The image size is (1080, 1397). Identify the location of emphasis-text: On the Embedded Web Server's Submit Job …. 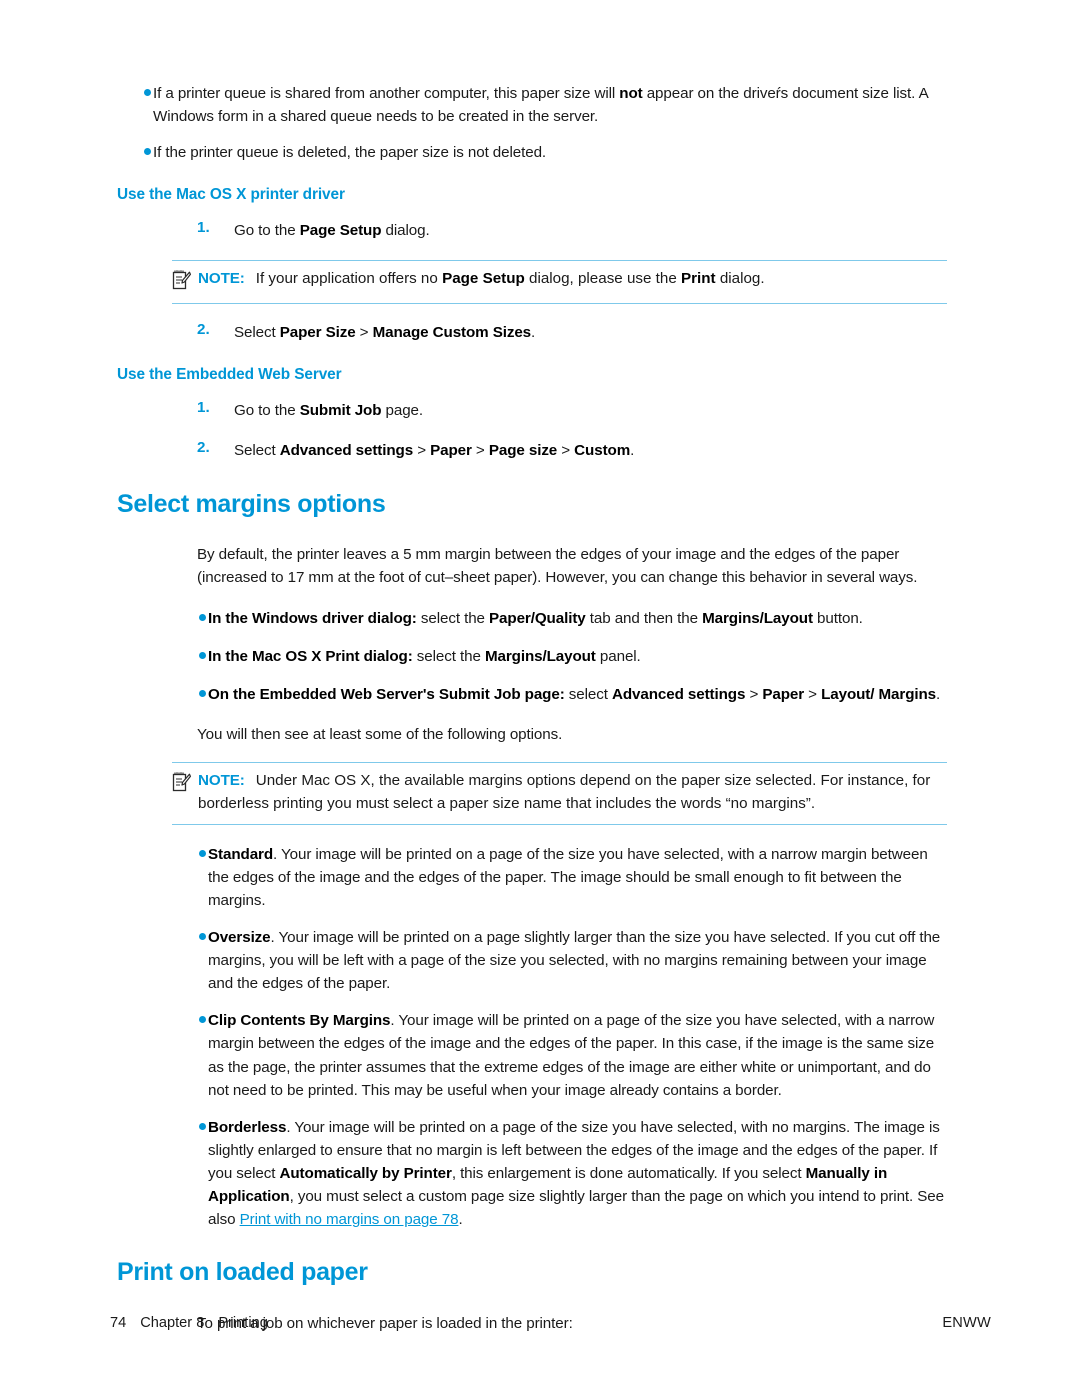
(386, 695).